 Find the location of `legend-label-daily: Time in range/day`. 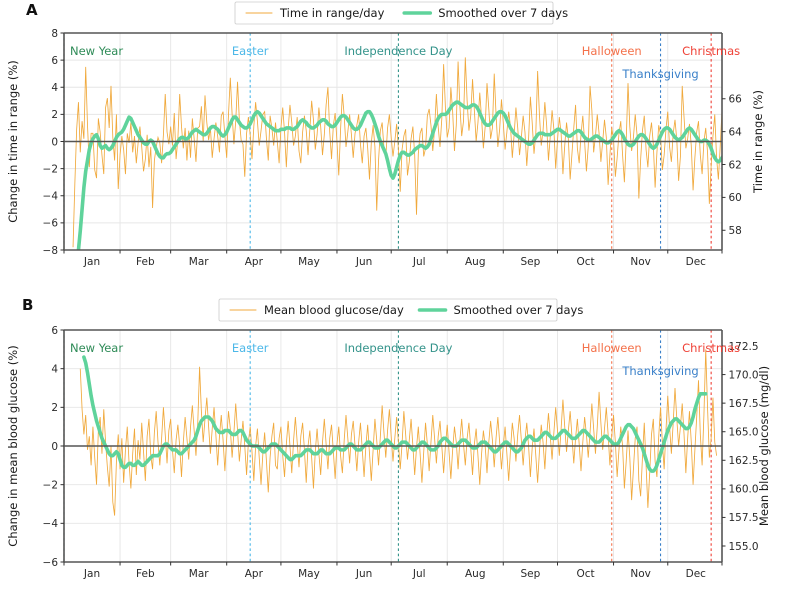

legend-label-daily: Time in range/day is located at coordinates (332, 13).